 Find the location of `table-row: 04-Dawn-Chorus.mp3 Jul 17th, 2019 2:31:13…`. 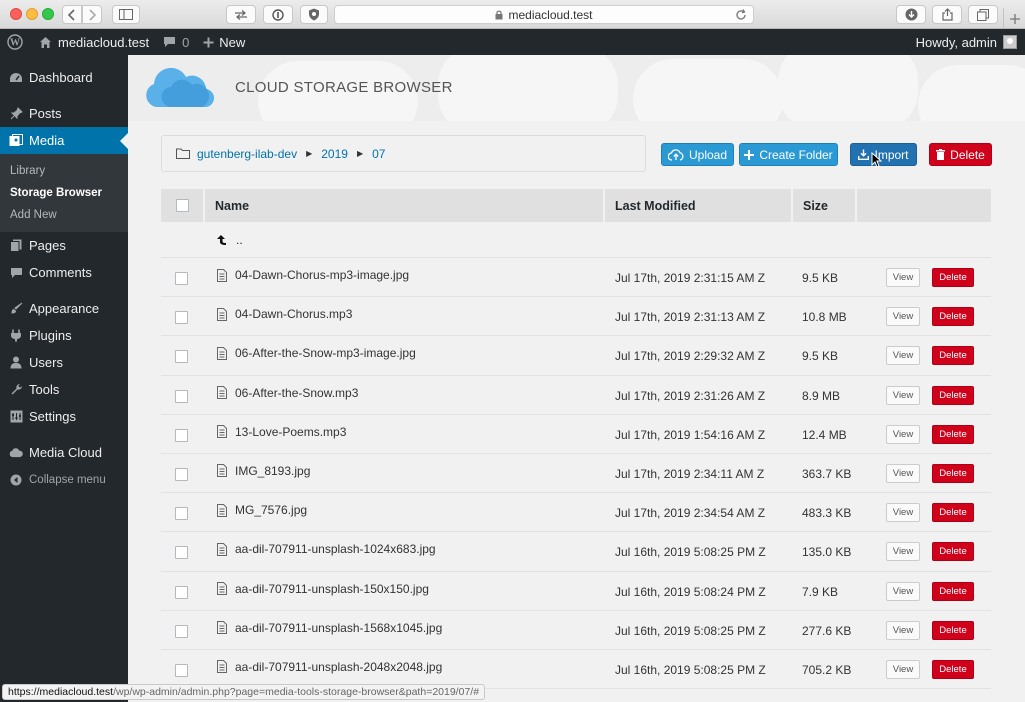

table-row: 04-Dawn-Chorus.mp3 Jul 17th, 2019 2:31:13… is located at coordinates (576, 317).